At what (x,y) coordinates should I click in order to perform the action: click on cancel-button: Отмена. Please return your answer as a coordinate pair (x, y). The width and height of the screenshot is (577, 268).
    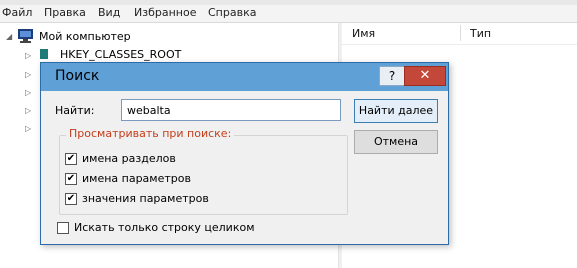
    Looking at the image, I should click on (396, 142).